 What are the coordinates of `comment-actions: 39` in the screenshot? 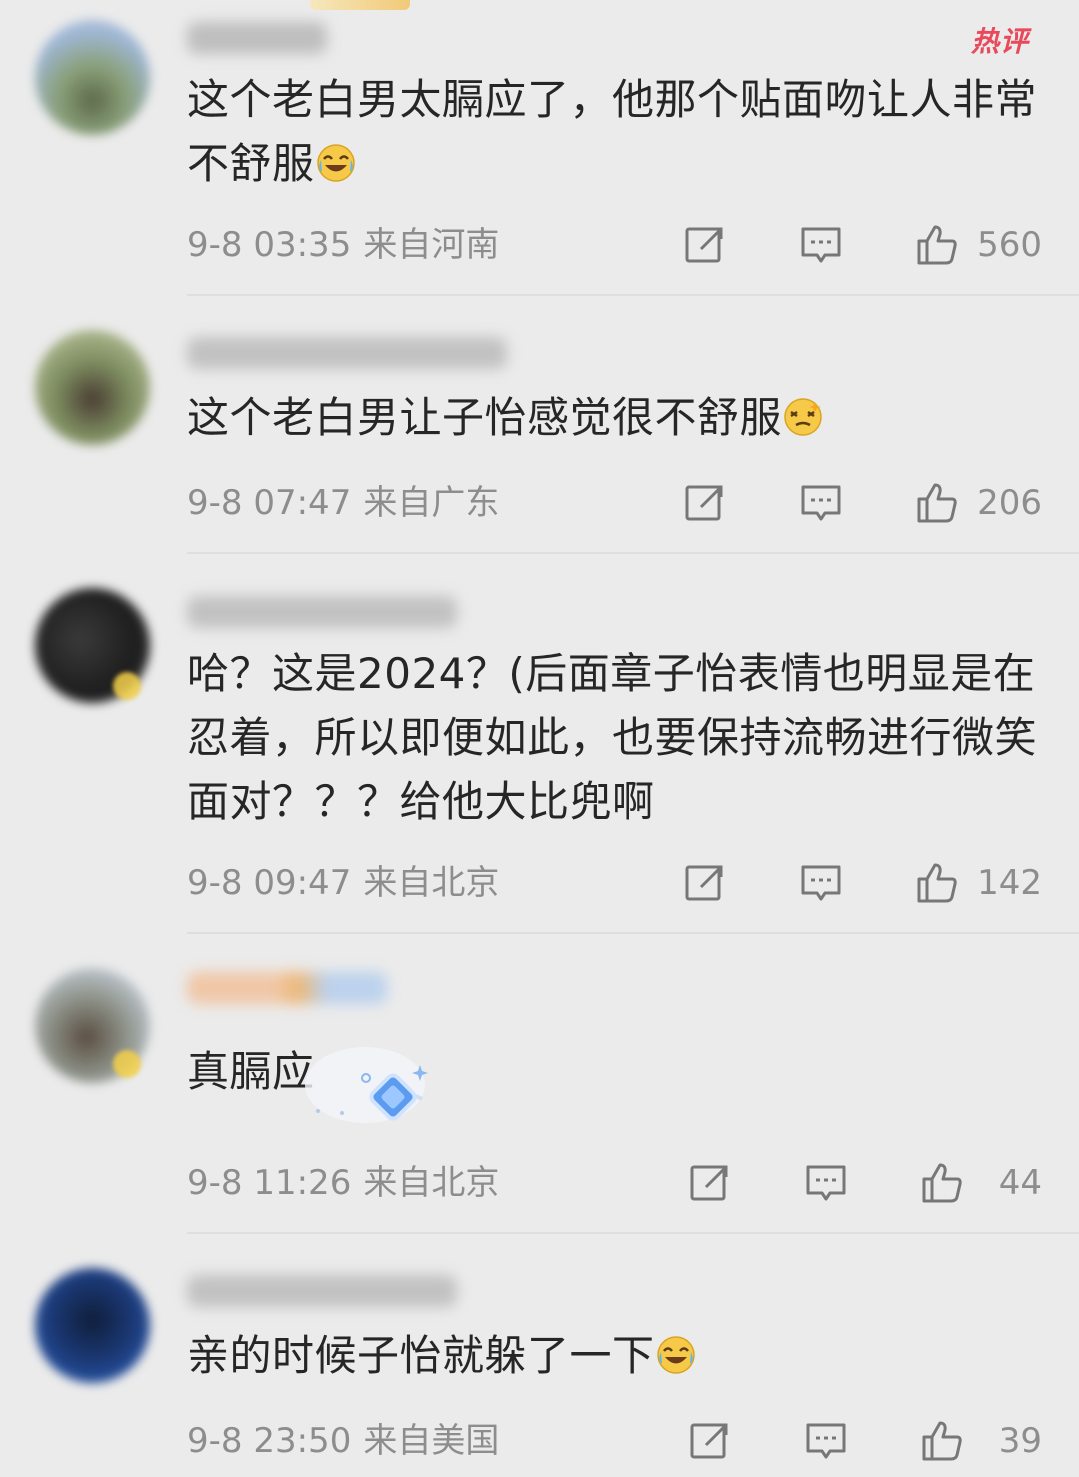 It's located at (865, 1441).